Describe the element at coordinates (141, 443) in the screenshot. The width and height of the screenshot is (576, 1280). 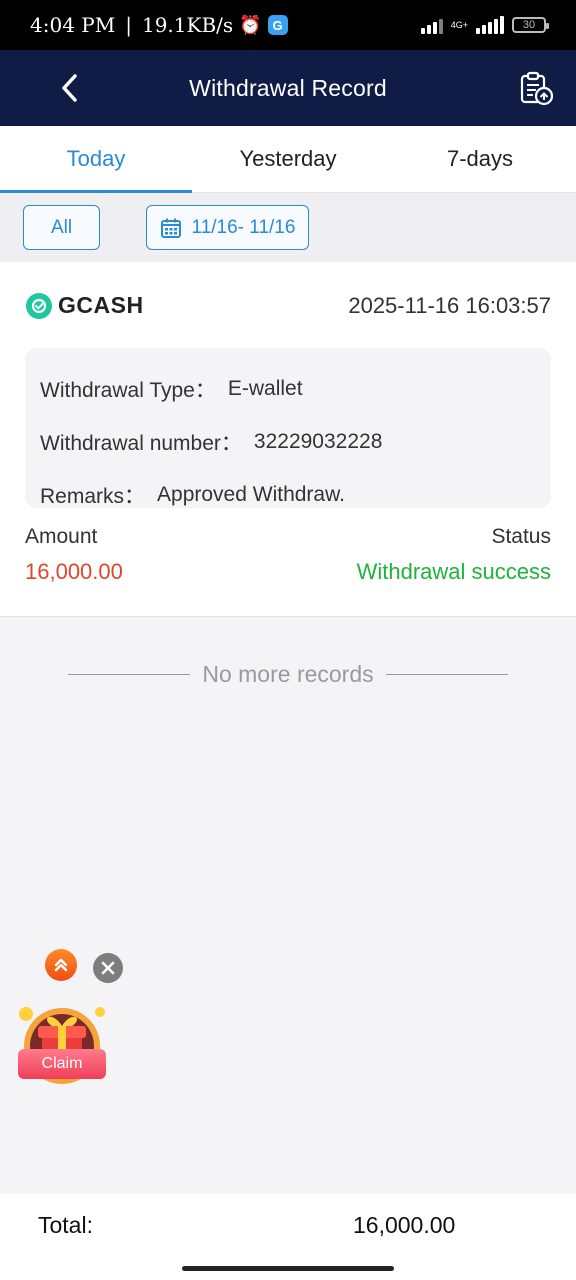
I see `withdrawal-number-label: Withdrawal number：` at that location.